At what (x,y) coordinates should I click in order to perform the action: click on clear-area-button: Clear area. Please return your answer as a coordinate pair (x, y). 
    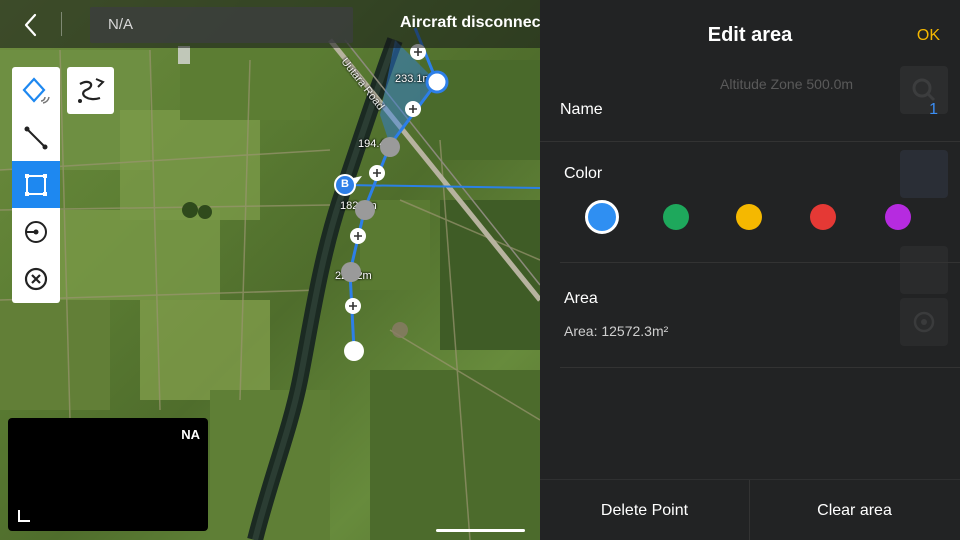
    Looking at the image, I should click on (854, 510).